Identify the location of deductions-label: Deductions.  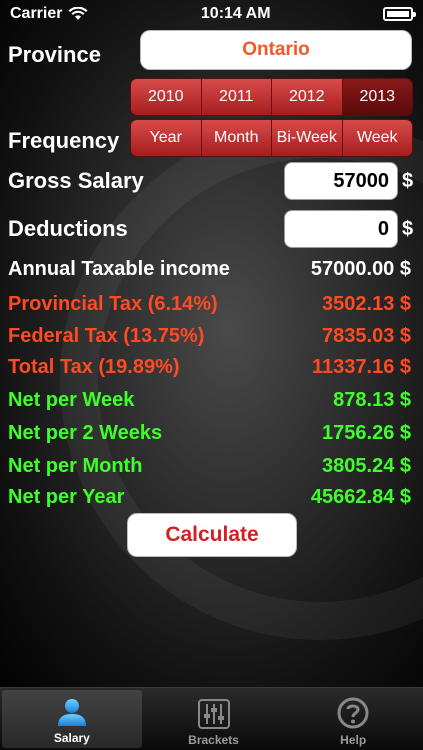
(68, 228).